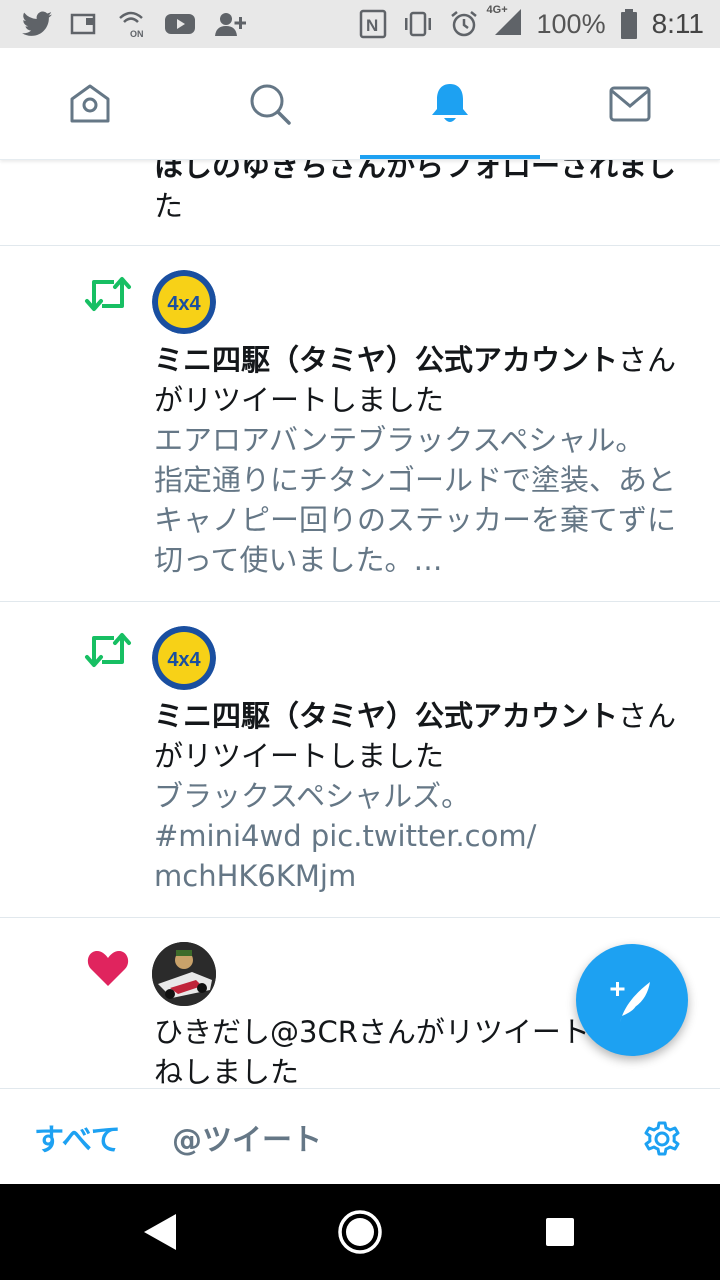  I want to click on like-line-2: ねしました, so click(227, 1071).